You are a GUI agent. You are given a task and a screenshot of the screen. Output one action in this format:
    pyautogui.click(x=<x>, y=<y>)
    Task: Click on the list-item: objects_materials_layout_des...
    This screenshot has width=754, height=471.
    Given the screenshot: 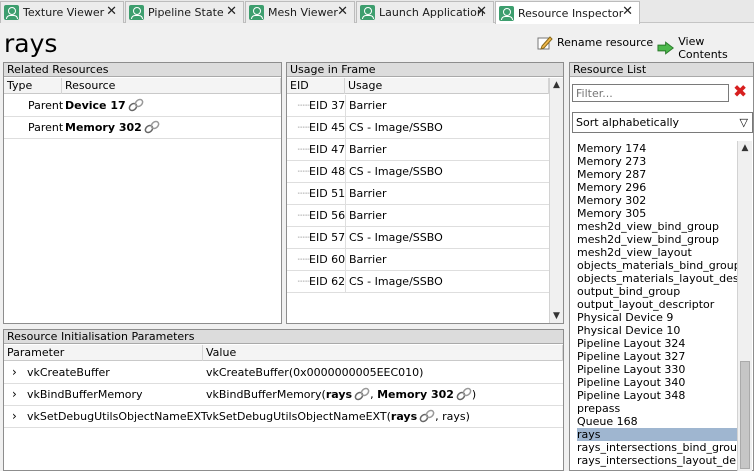 What is the action you would take?
    pyautogui.click(x=657, y=278)
    